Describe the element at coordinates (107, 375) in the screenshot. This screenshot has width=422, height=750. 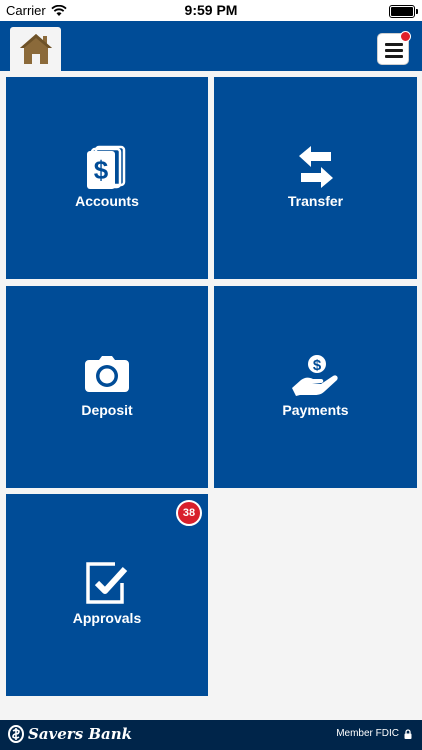
I see `camera-icon` at that location.